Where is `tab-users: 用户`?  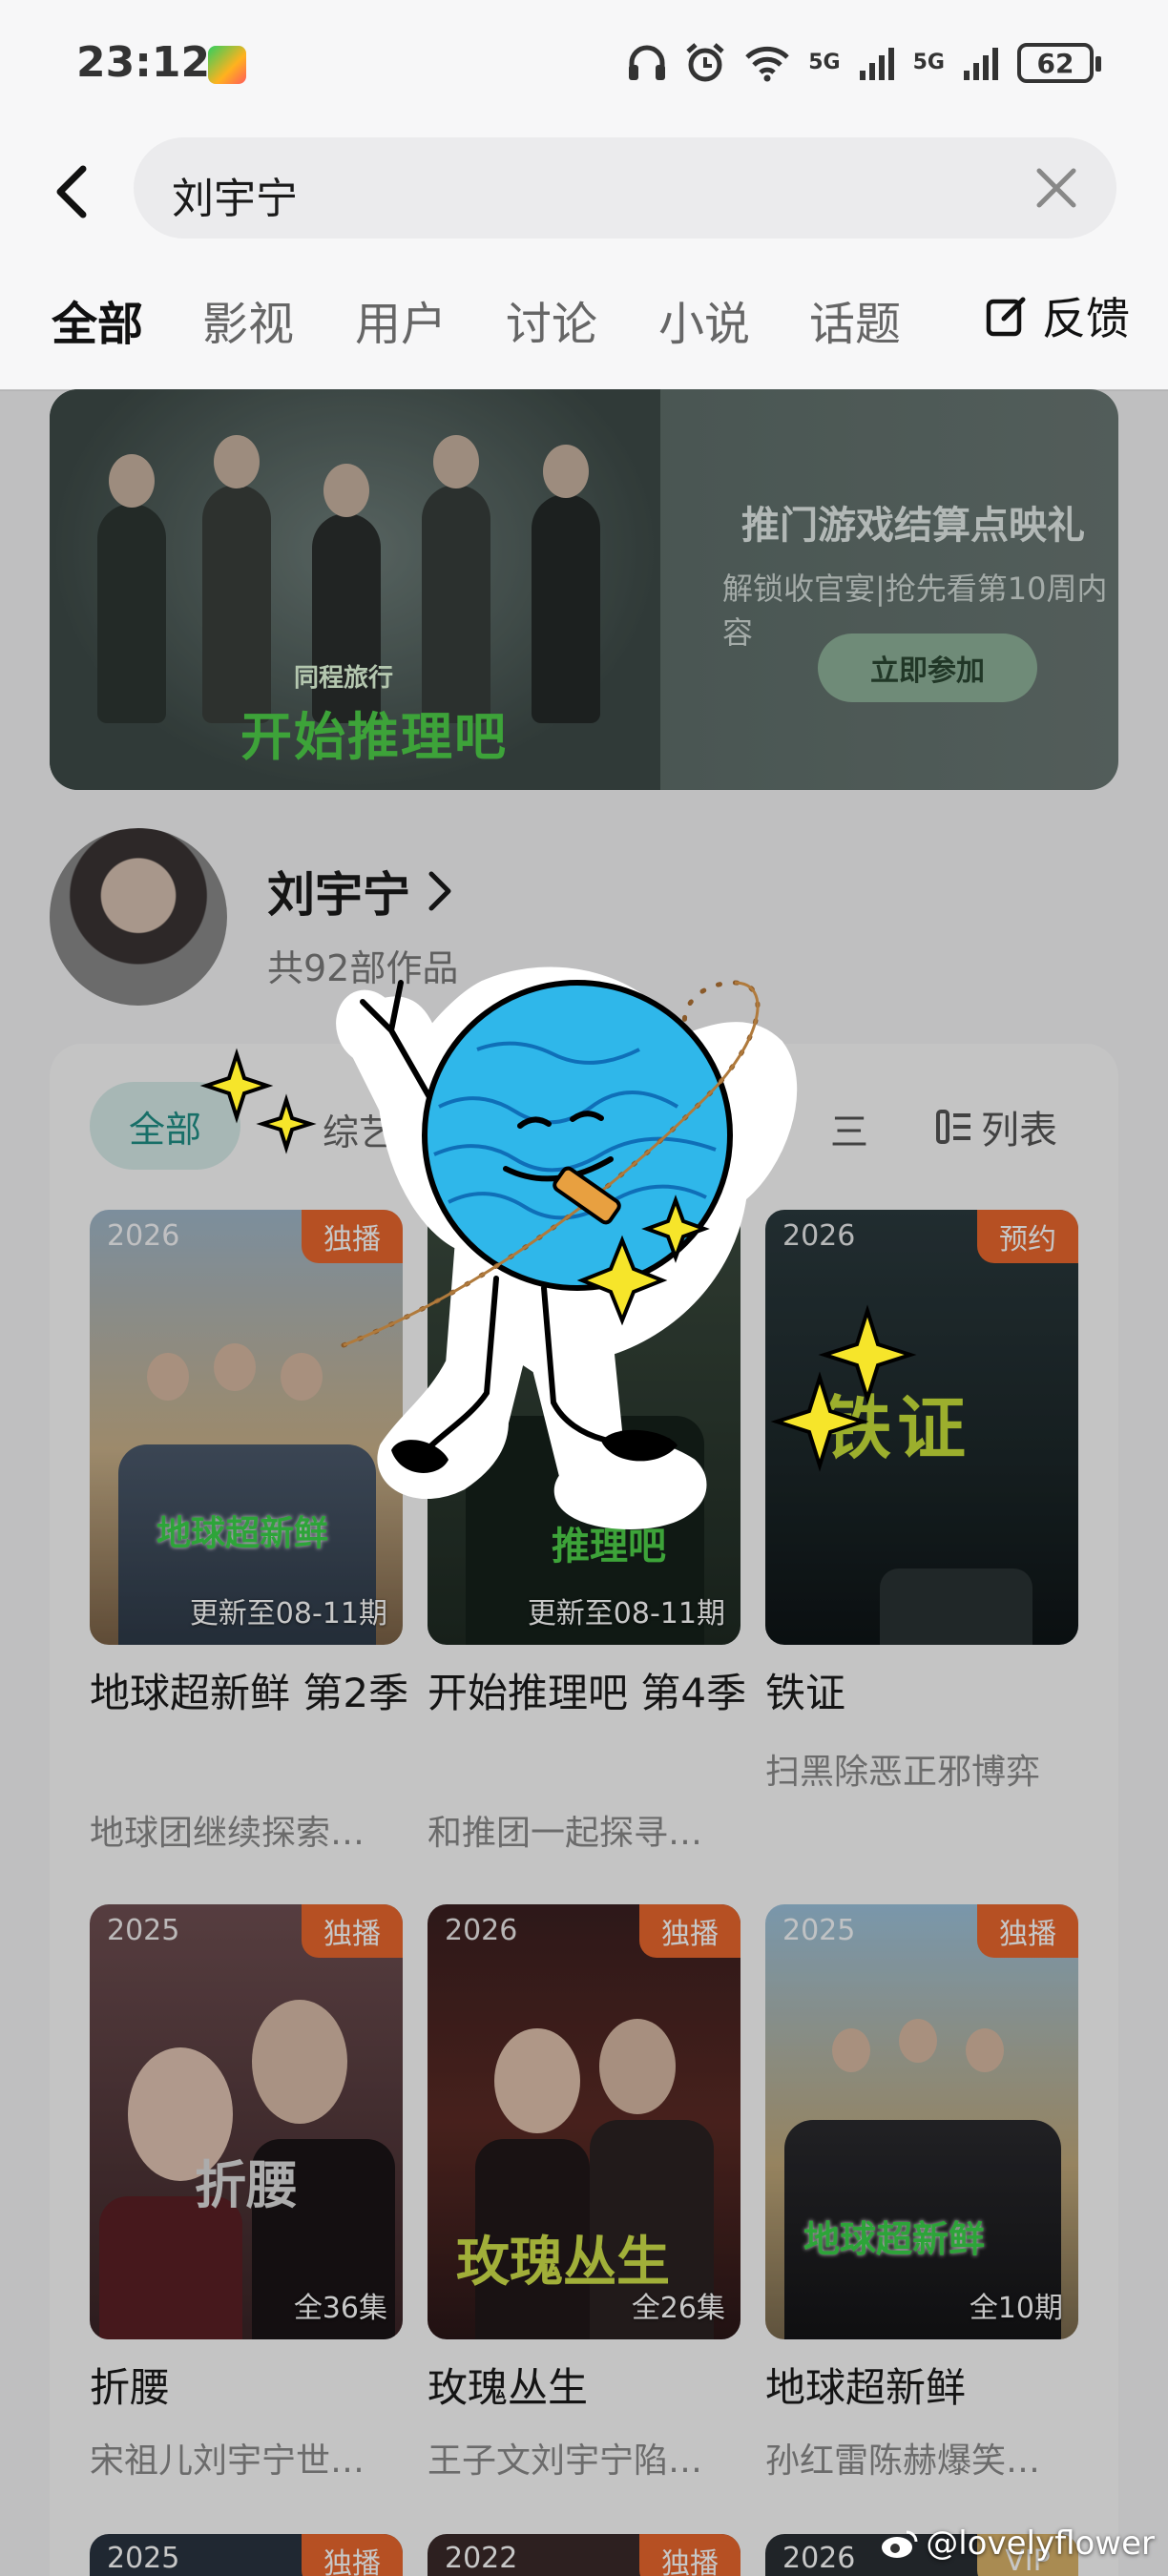
tab-users: 用户 is located at coordinates (401, 319).